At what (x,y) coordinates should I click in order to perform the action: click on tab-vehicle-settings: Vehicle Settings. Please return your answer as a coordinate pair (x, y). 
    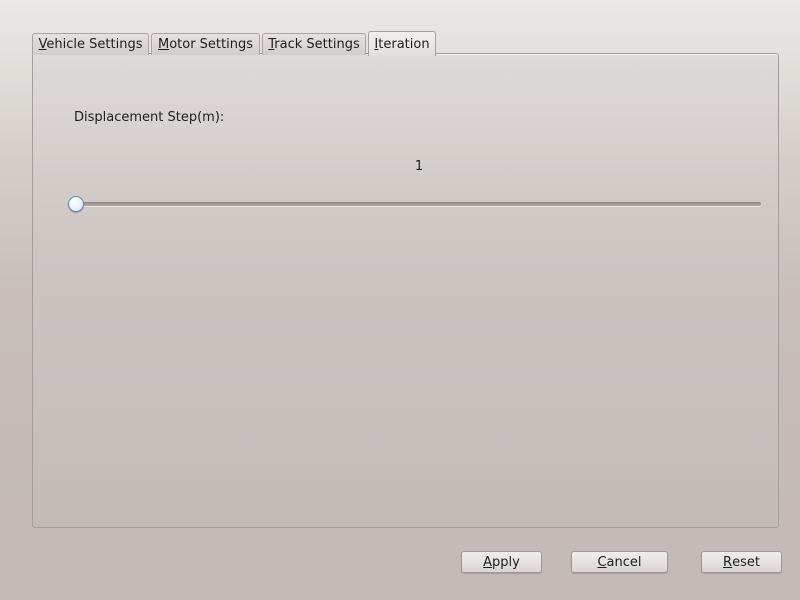
    Looking at the image, I should click on (90, 44).